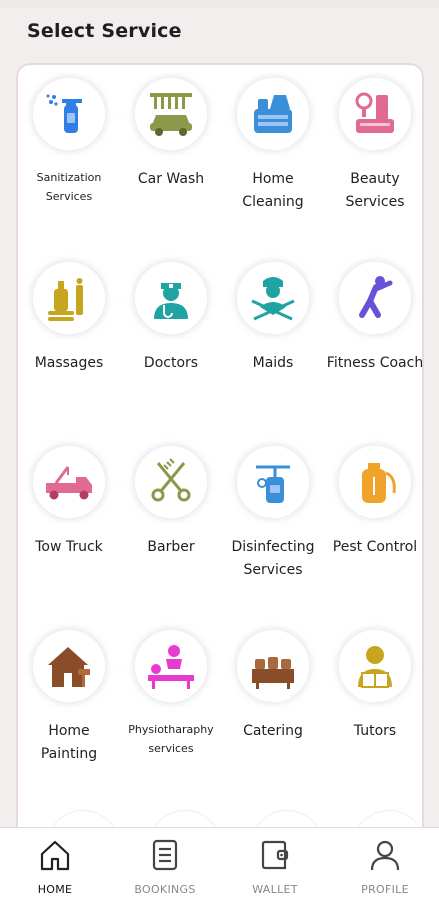  Describe the element at coordinates (375, 731) in the screenshot. I see `service-label: Tutors` at that location.